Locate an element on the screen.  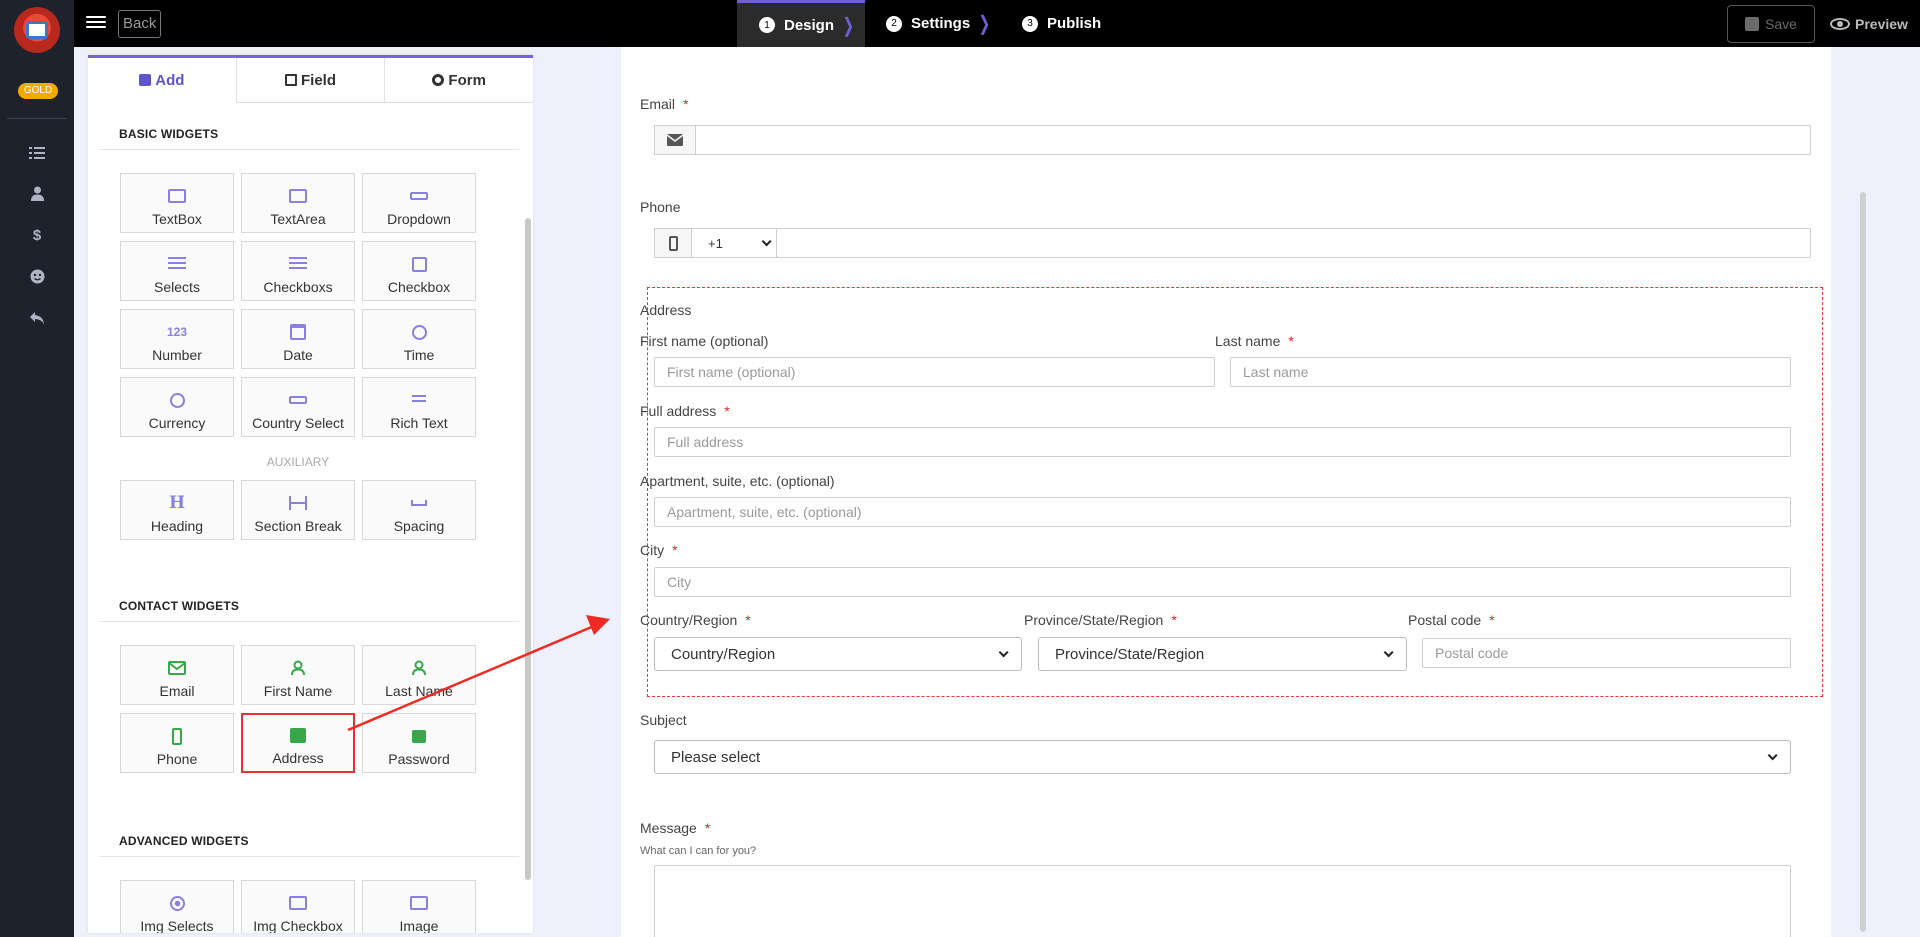
widget-img-selects: Img Selects is located at coordinates (177, 906).